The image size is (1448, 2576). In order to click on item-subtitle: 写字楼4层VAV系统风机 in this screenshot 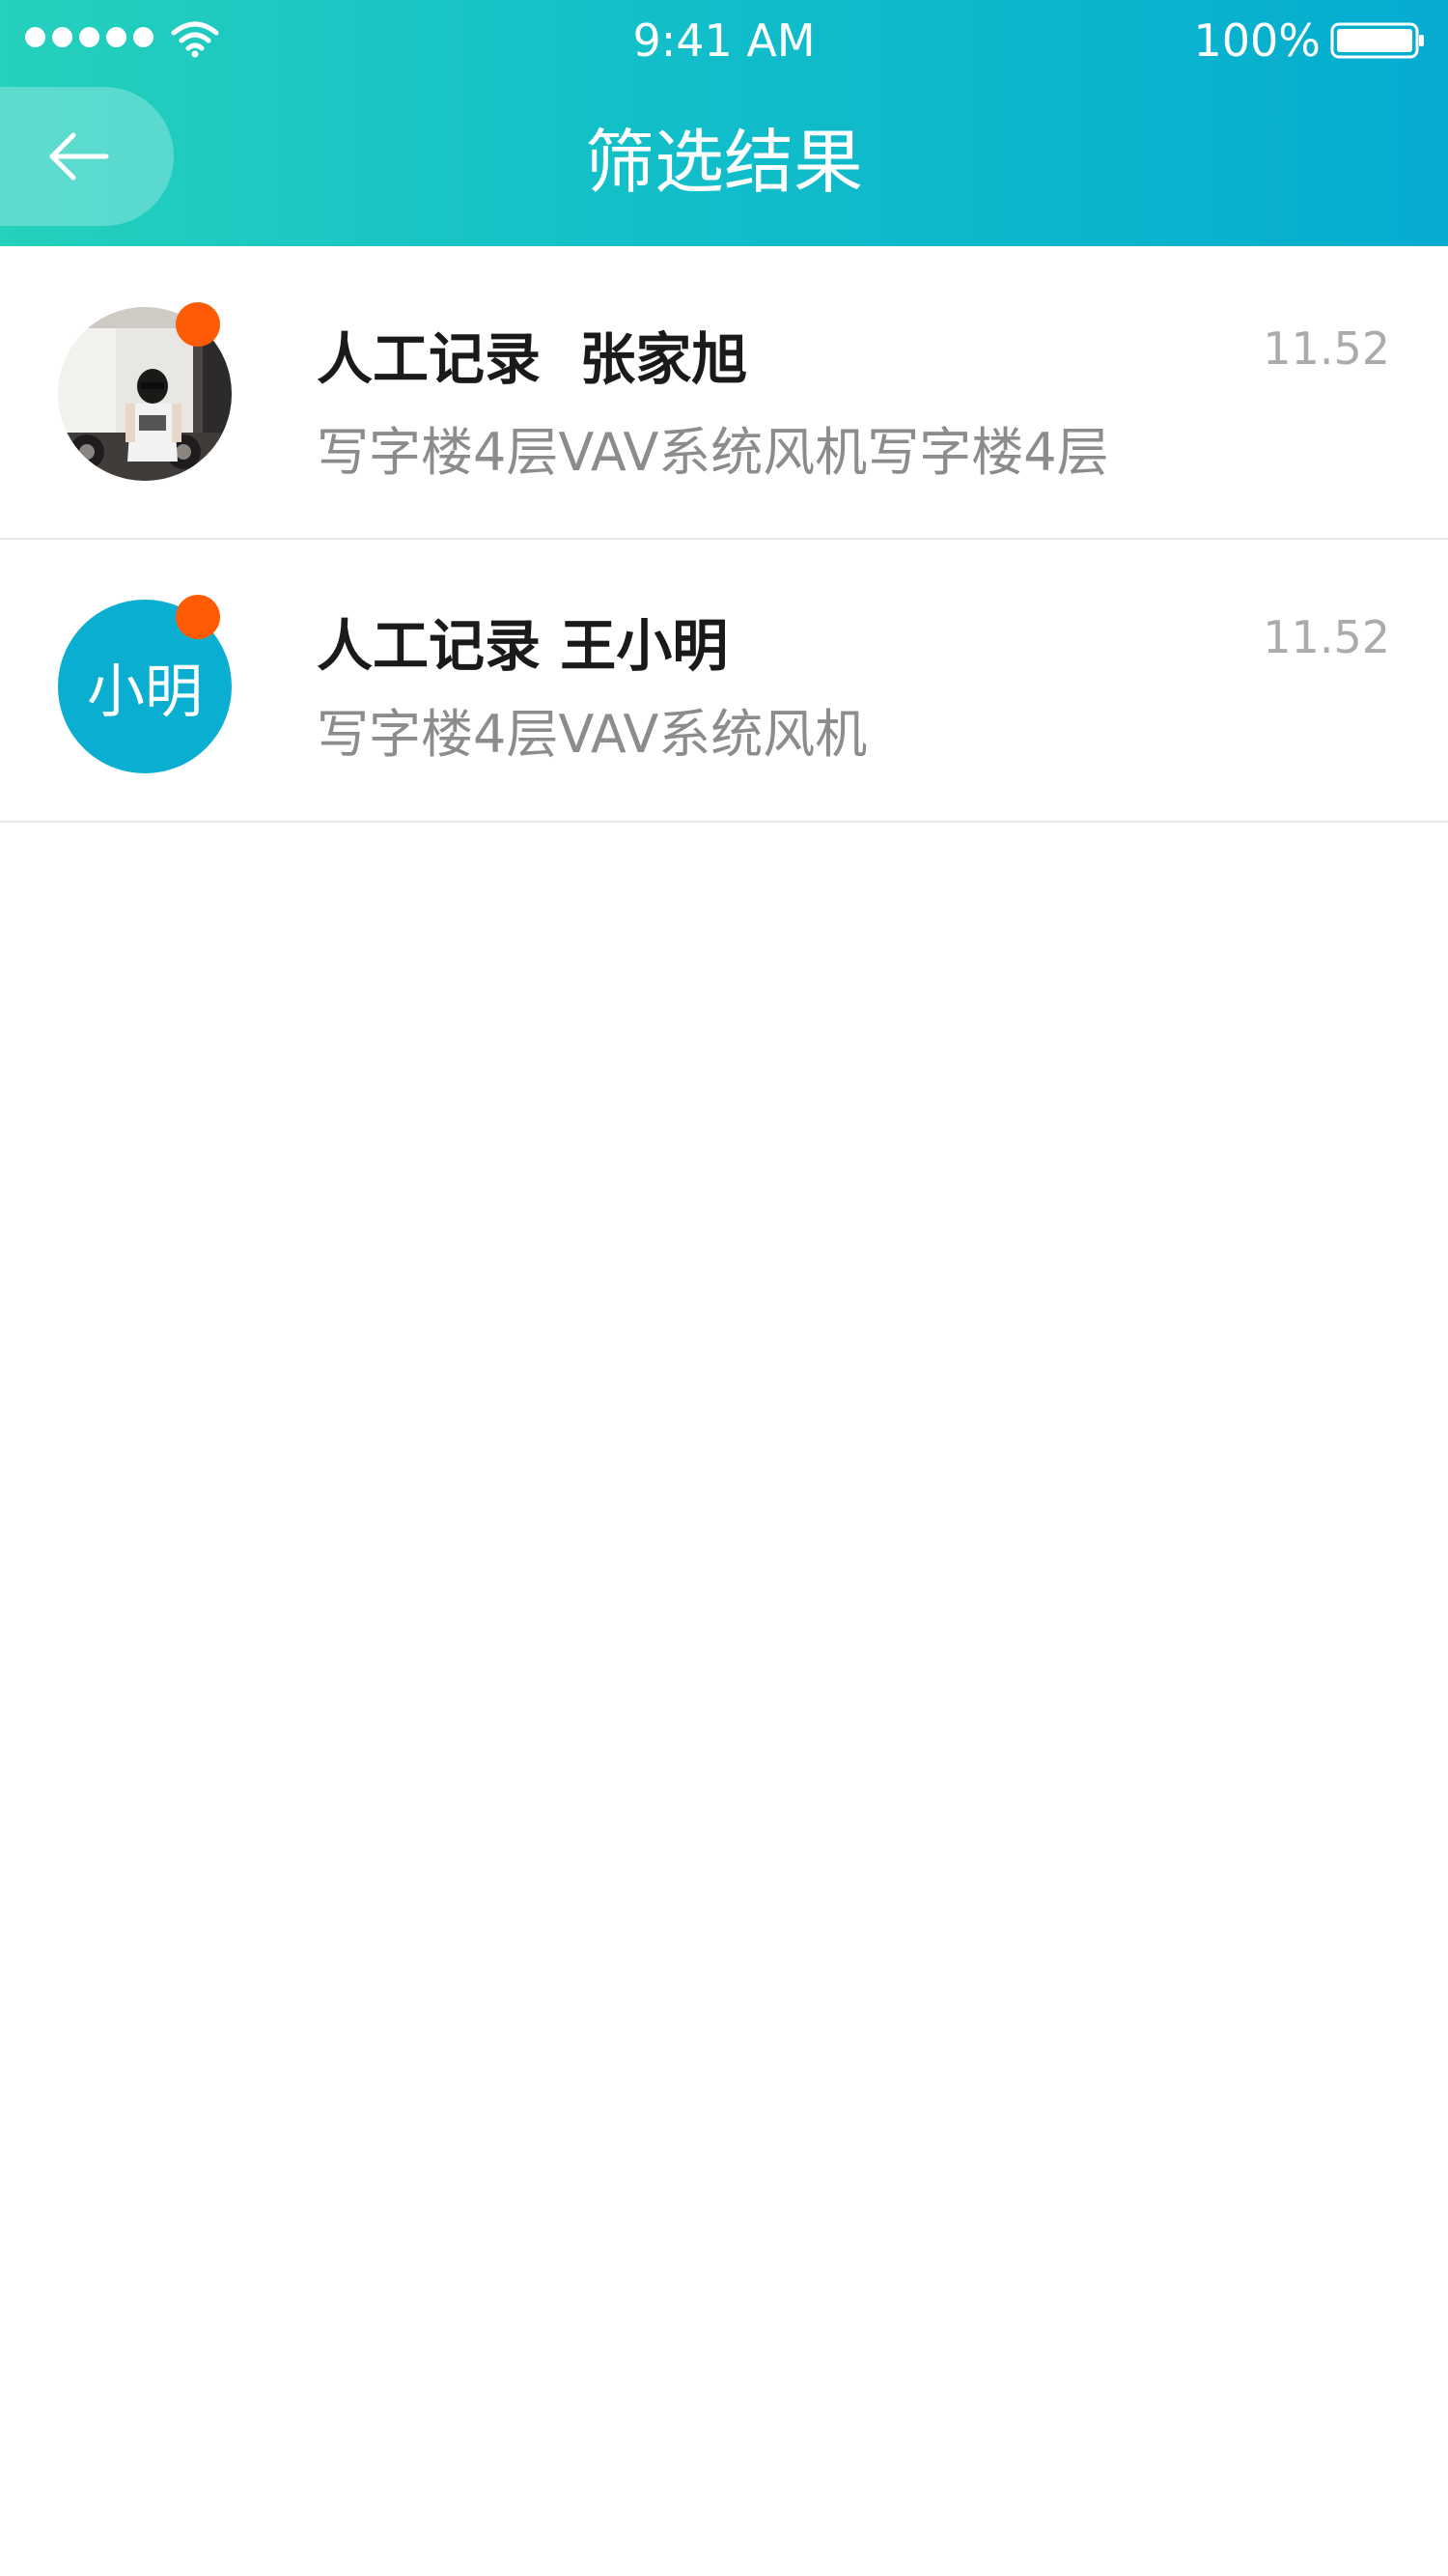, I will do `click(593, 735)`.